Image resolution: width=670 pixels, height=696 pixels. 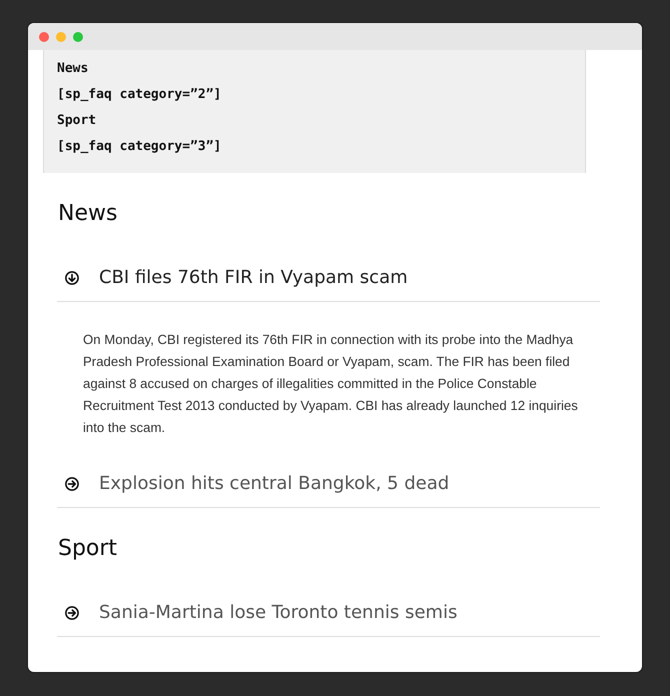 What do you see at coordinates (139, 95) in the screenshot?
I see `code-line: [sp_faq category=”2”]` at bounding box center [139, 95].